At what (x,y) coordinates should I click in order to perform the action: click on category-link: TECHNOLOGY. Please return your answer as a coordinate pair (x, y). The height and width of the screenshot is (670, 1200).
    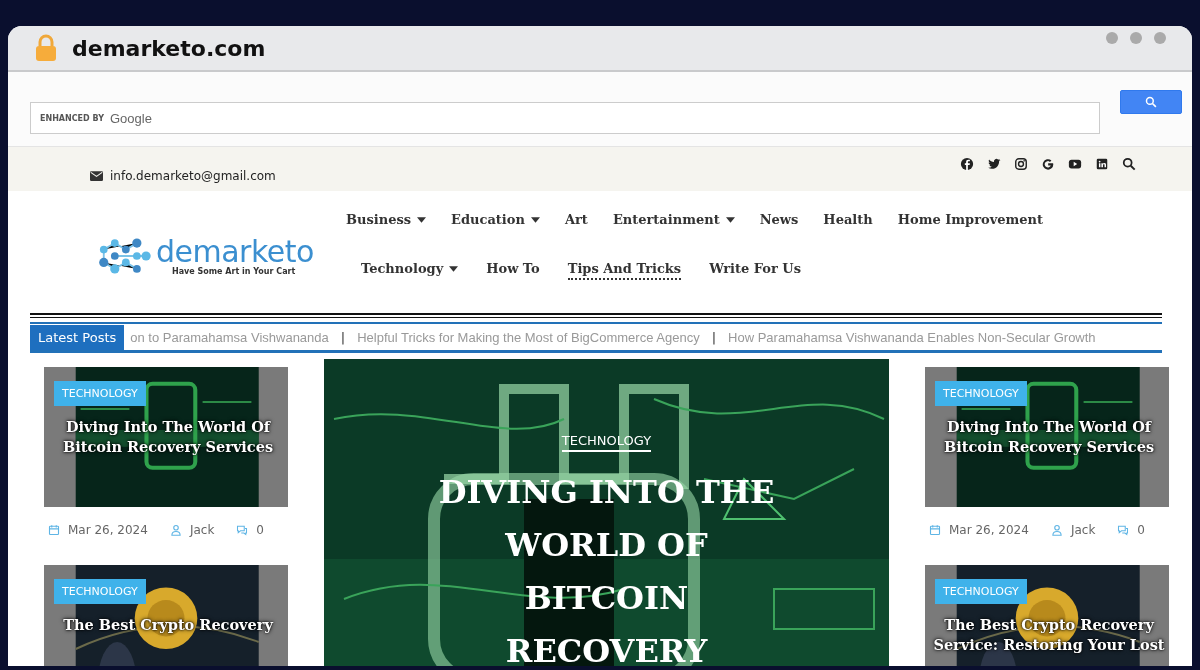
    Looking at the image, I should click on (606, 442).